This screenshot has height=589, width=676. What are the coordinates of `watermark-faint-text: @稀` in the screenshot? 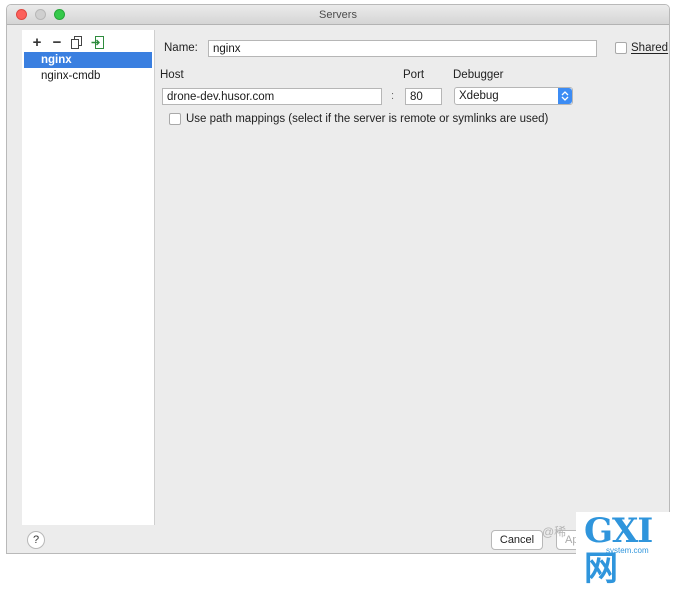 It's located at (554, 532).